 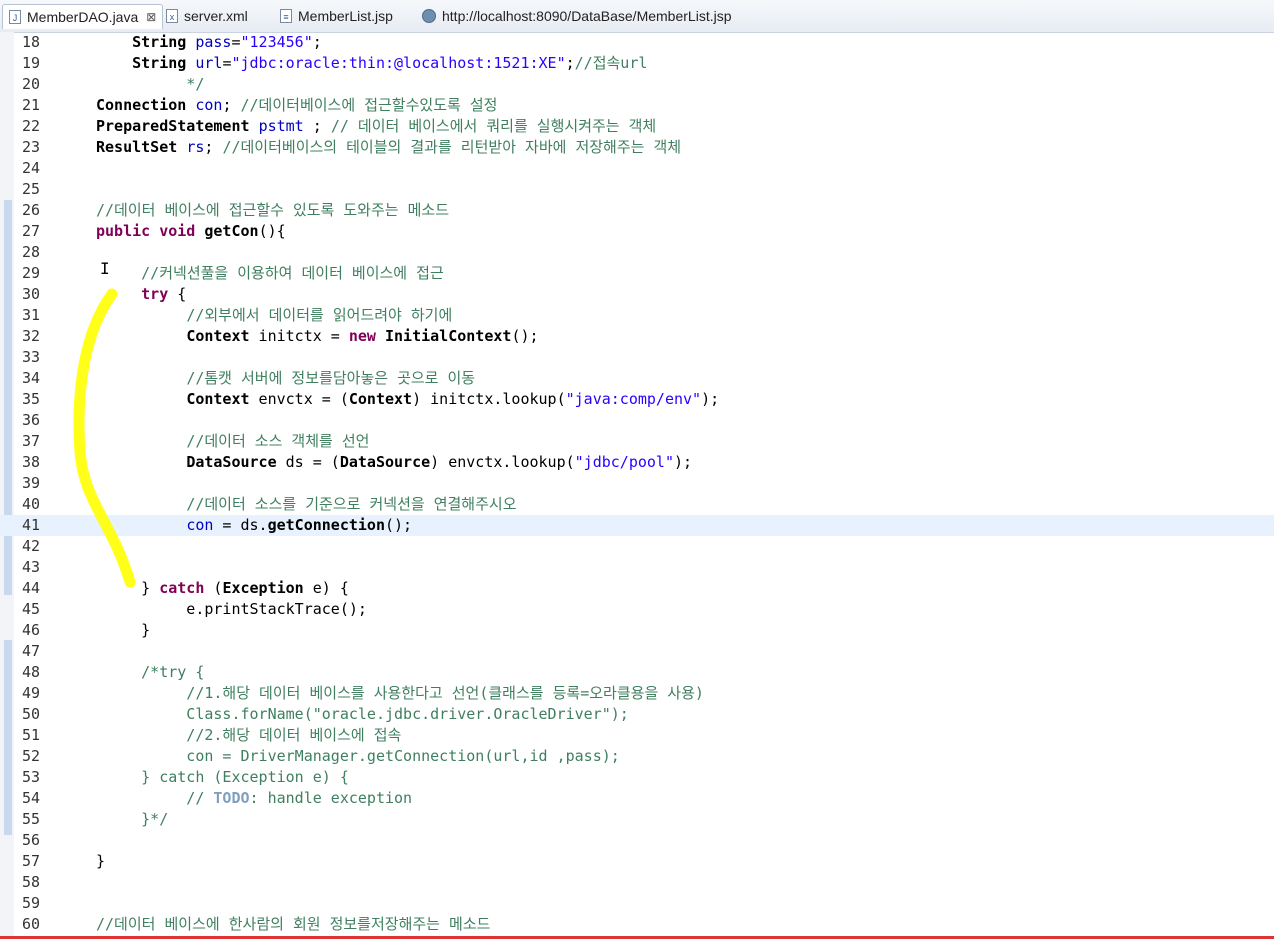 I want to click on tab-label: server.xml, so click(x=216, y=16).